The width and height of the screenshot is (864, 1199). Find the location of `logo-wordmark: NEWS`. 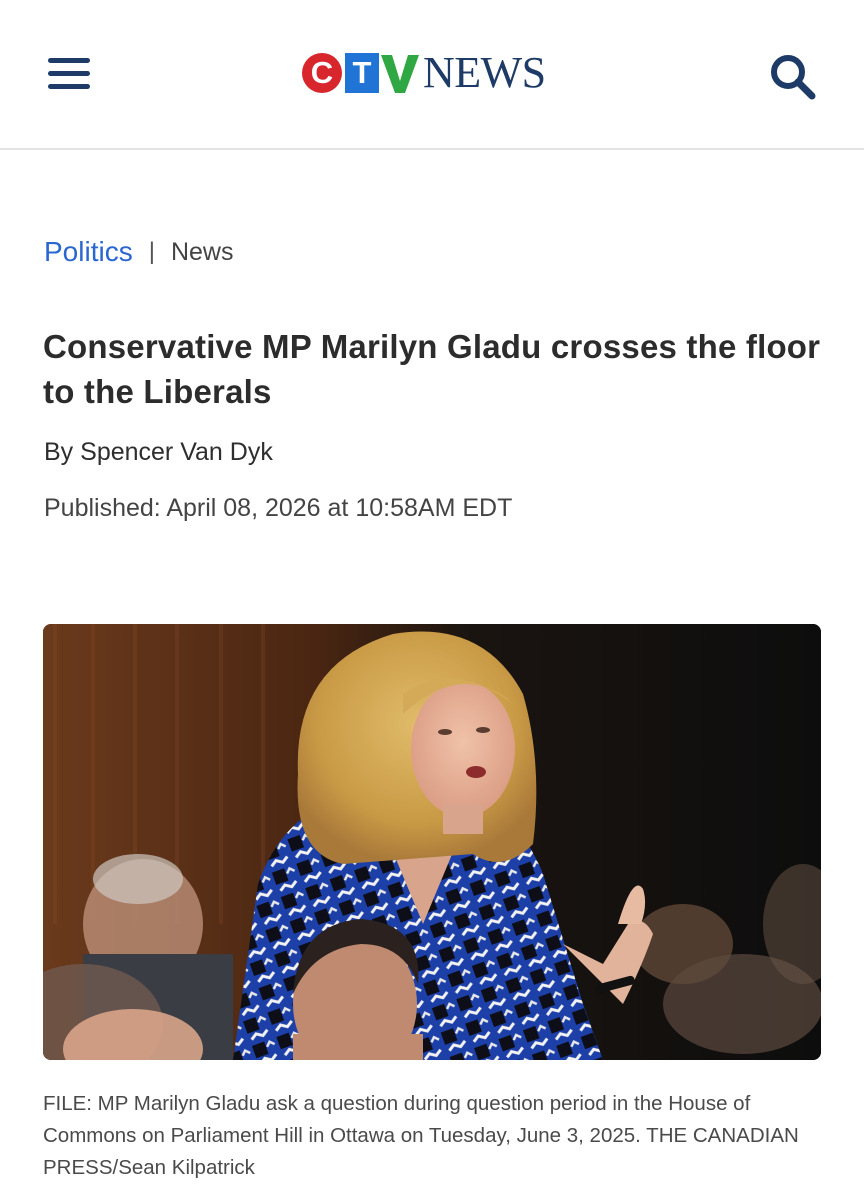

logo-wordmark: NEWS is located at coordinates (484, 73).